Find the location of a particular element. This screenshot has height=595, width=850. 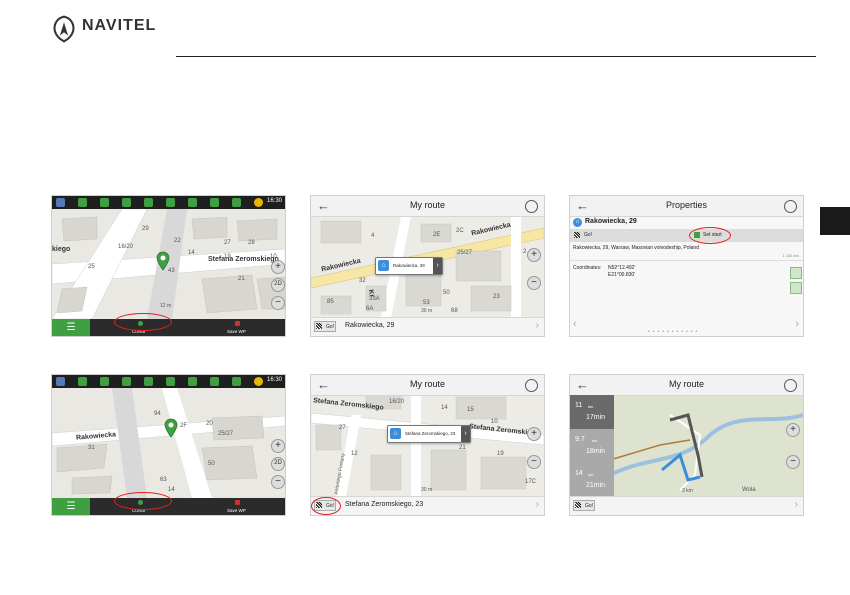

building-number: 2 is located at coordinates (525, 252).